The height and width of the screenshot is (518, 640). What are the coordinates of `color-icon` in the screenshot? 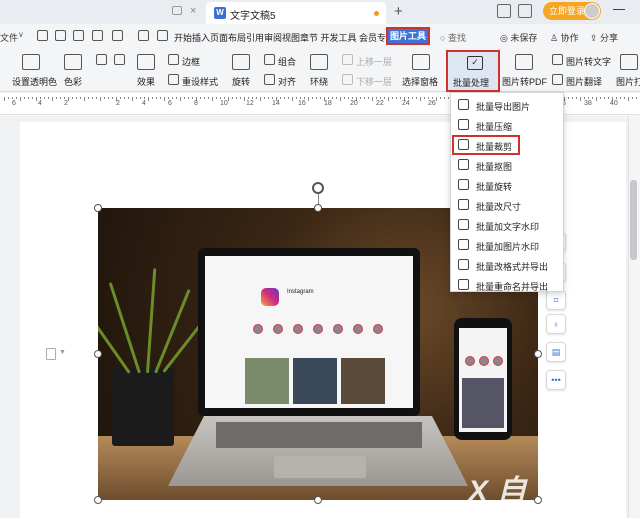 It's located at (73, 62).